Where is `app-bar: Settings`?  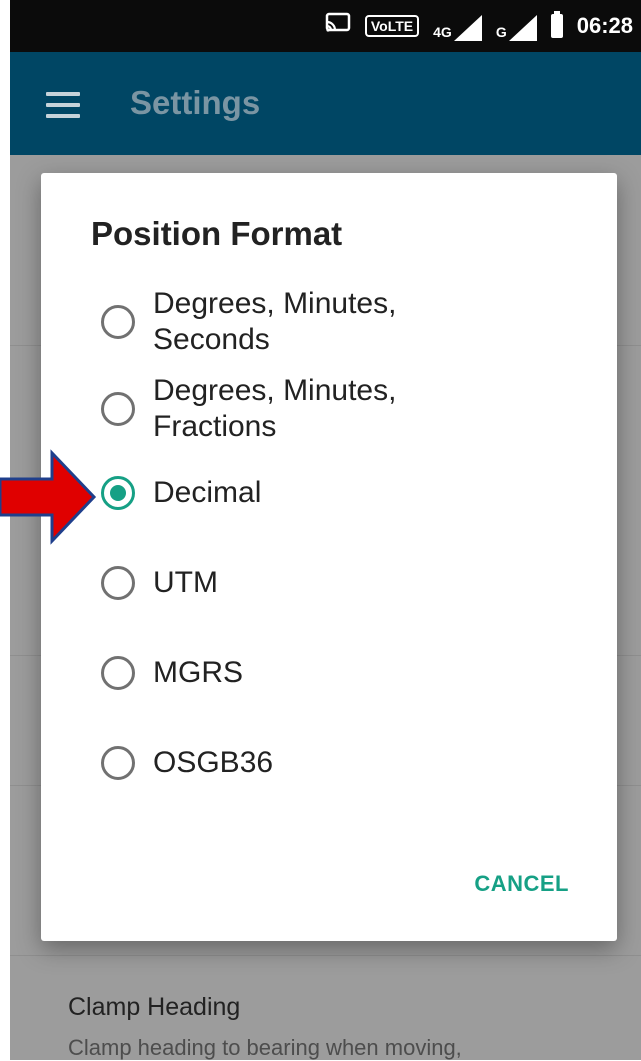
app-bar: Settings is located at coordinates (325, 103).